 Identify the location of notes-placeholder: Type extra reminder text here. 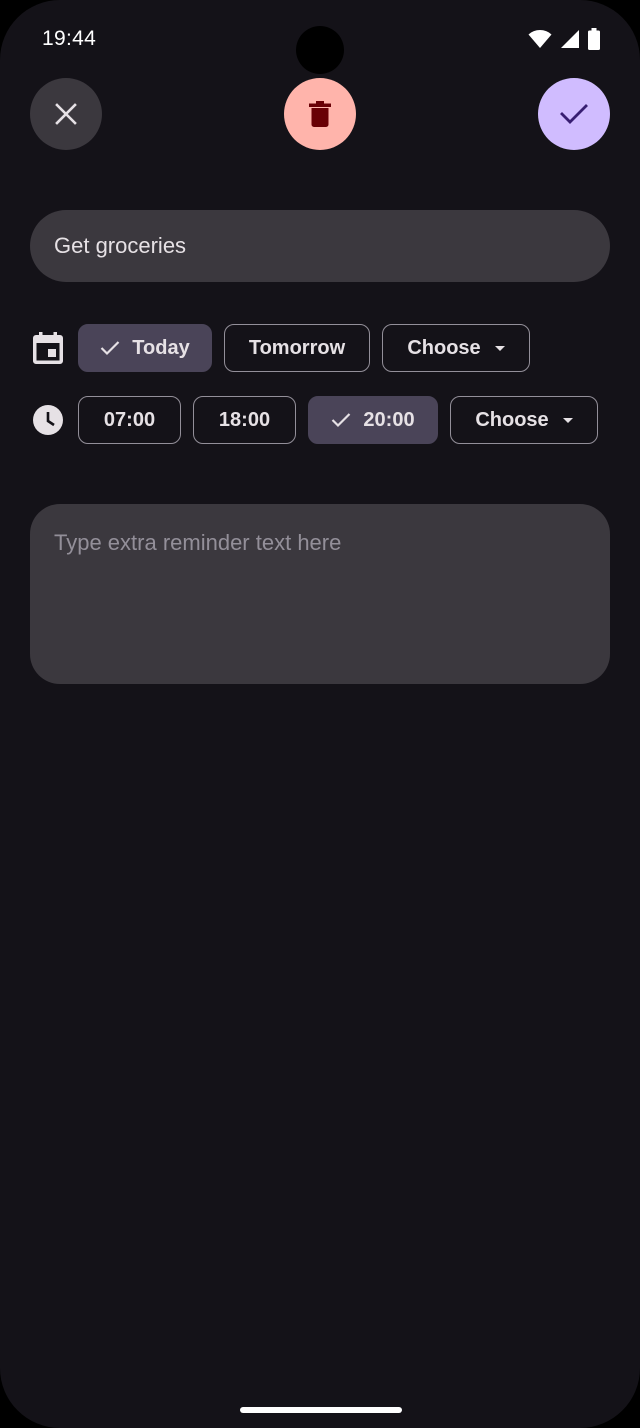
(198, 542).